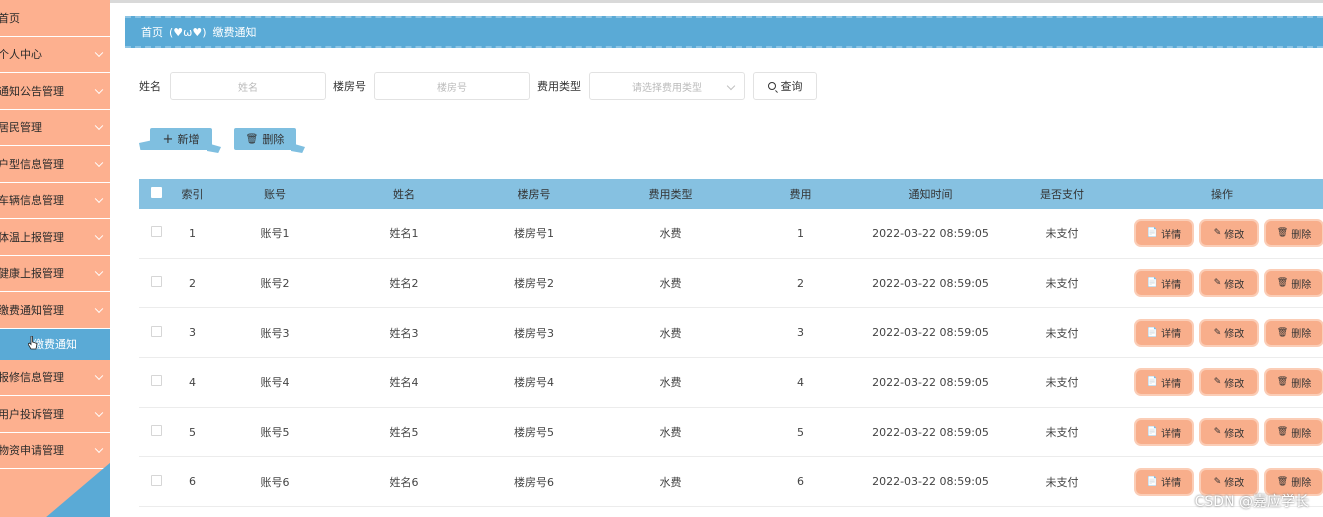 The width and height of the screenshot is (1323, 517). What do you see at coordinates (275, 284) in the screenshot?
I see `cell-account: 账号2` at bounding box center [275, 284].